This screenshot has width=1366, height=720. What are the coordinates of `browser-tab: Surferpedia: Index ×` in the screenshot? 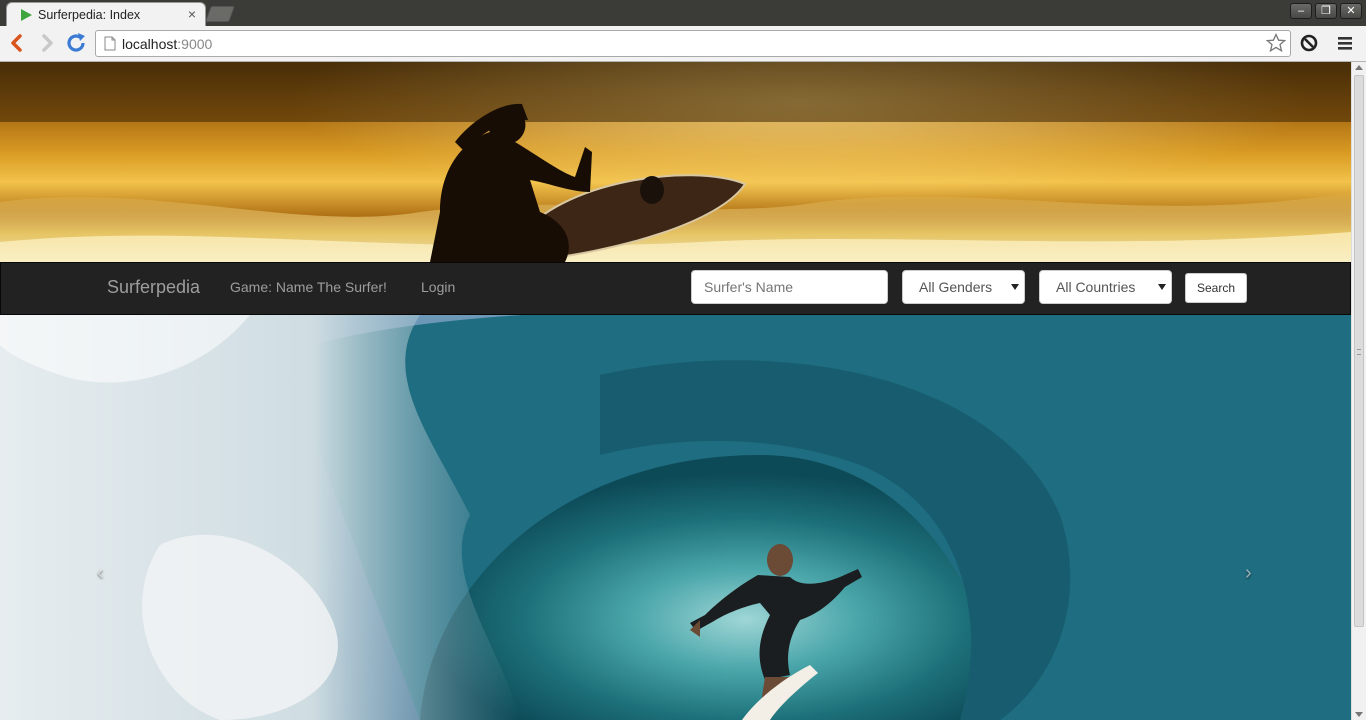 It's located at (106, 14).